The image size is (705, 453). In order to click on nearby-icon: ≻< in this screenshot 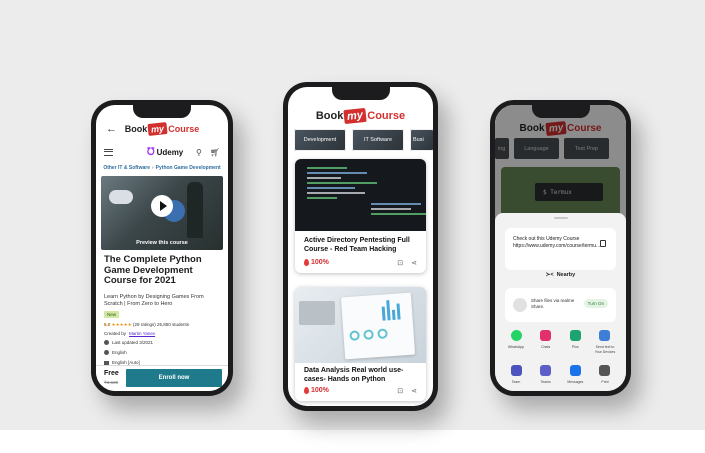, I will do `click(549, 275)`.